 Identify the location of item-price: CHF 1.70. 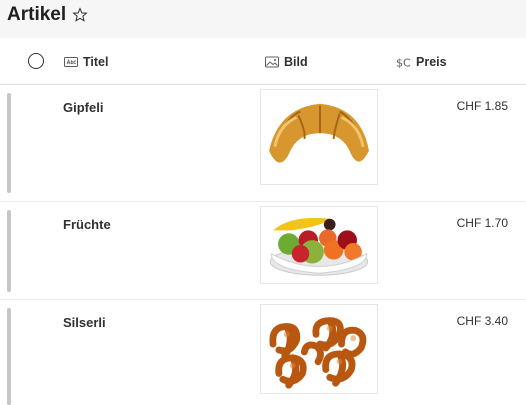
(482, 223).